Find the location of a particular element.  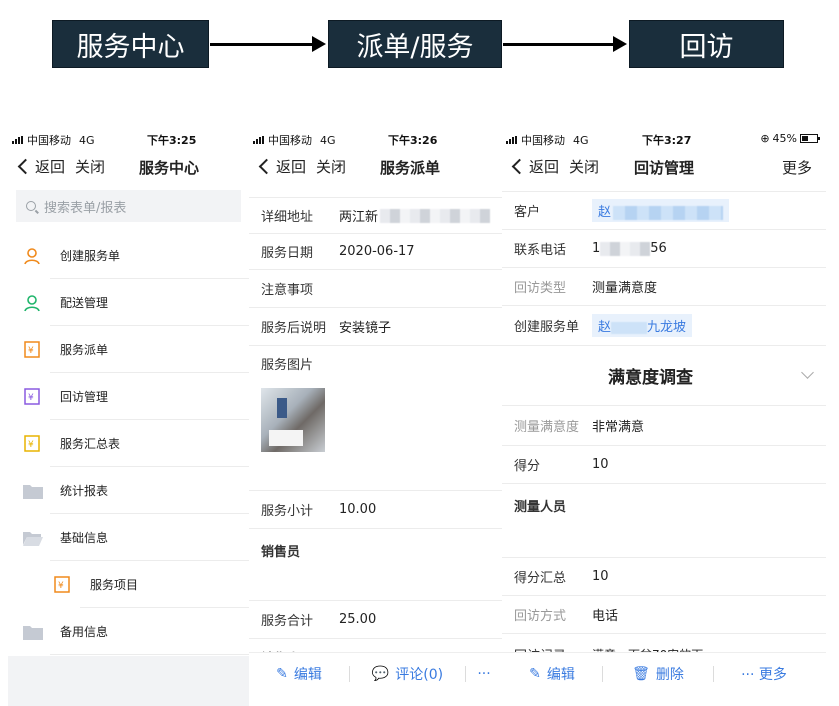

menu-item-label: 备用信息 is located at coordinates (84, 632).